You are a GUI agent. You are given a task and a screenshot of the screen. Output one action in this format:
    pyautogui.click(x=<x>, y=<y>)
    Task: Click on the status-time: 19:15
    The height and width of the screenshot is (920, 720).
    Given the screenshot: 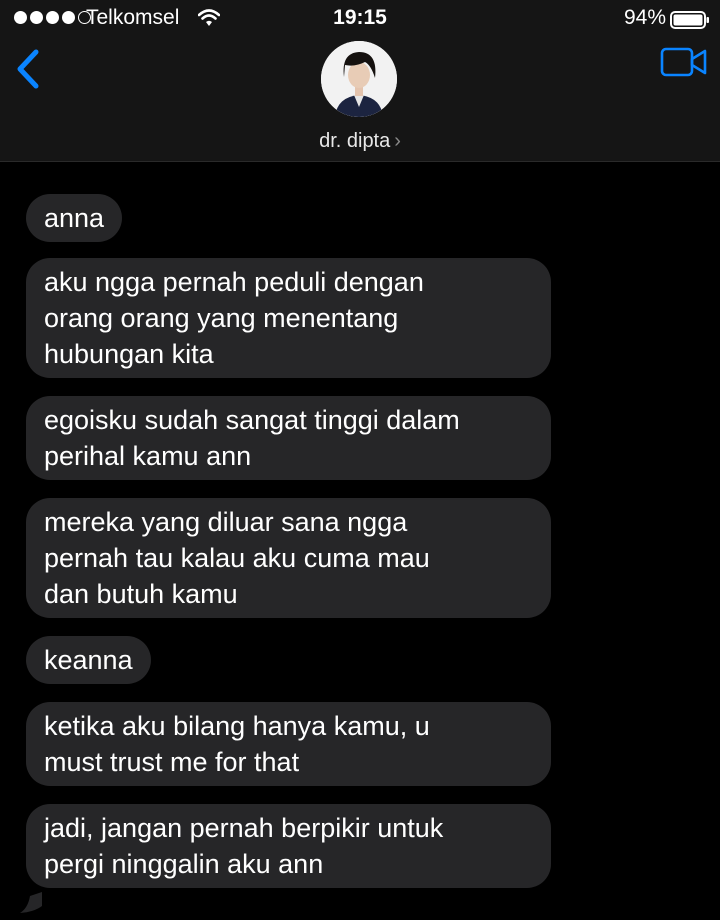 What is the action you would take?
    pyautogui.click(x=360, y=17)
    